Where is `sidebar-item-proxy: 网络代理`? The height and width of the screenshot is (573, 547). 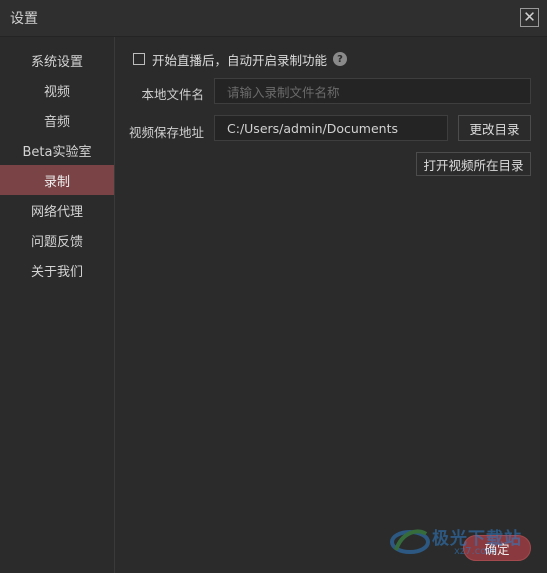 sidebar-item-proxy: 网络代理 is located at coordinates (57, 210).